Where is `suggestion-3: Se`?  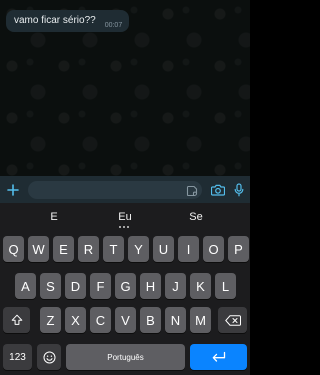 suggestion-3: Se is located at coordinates (196, 217).